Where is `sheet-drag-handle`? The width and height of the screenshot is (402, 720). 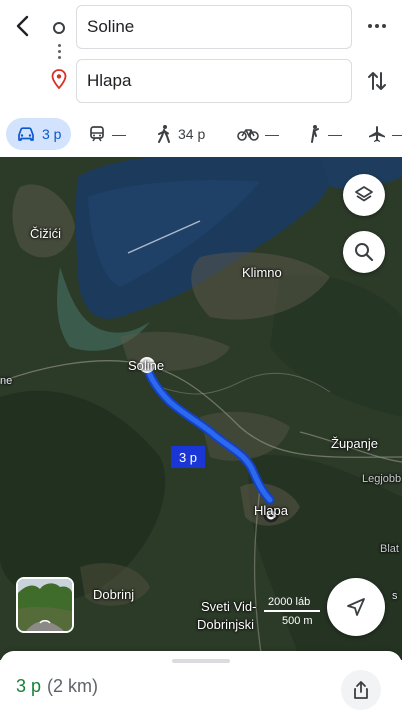
sheet-drag-handle is located at coordinates (201, 661).